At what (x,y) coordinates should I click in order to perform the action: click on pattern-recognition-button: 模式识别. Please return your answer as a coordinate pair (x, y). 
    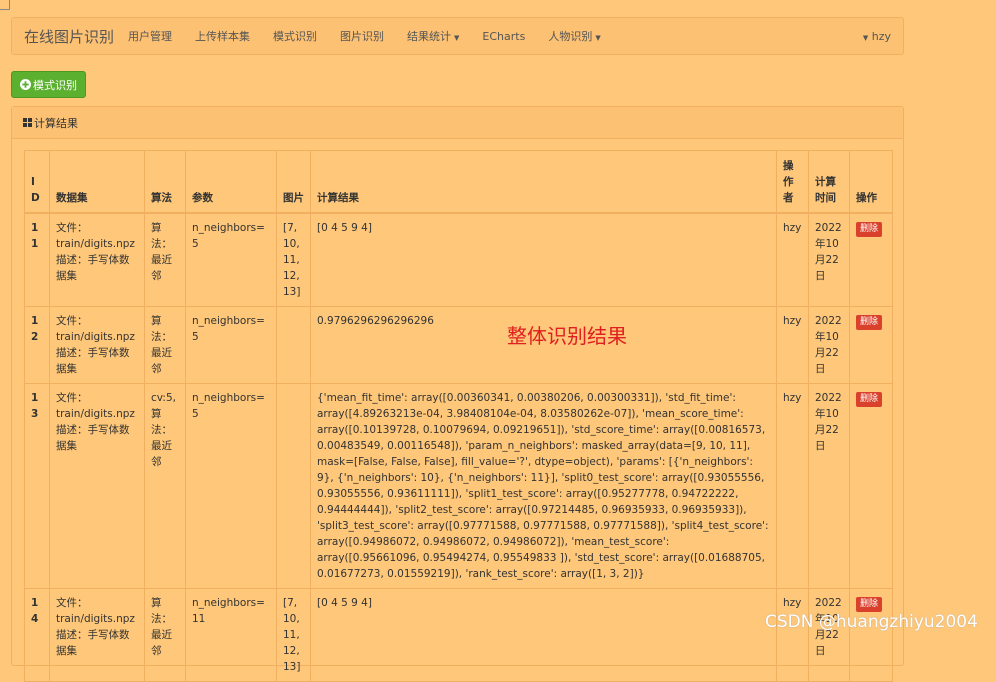
    Looking at the image, I should click on (48, 84).